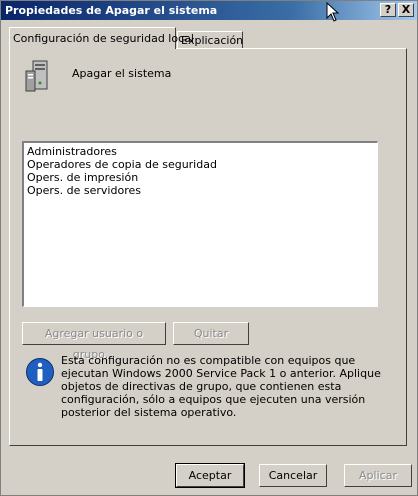 This screenshot has height=496, width=418. Describe the element at coordinates (122, 73) in the screenshot. I see `policy-title: Apagar el sistema` at that location.